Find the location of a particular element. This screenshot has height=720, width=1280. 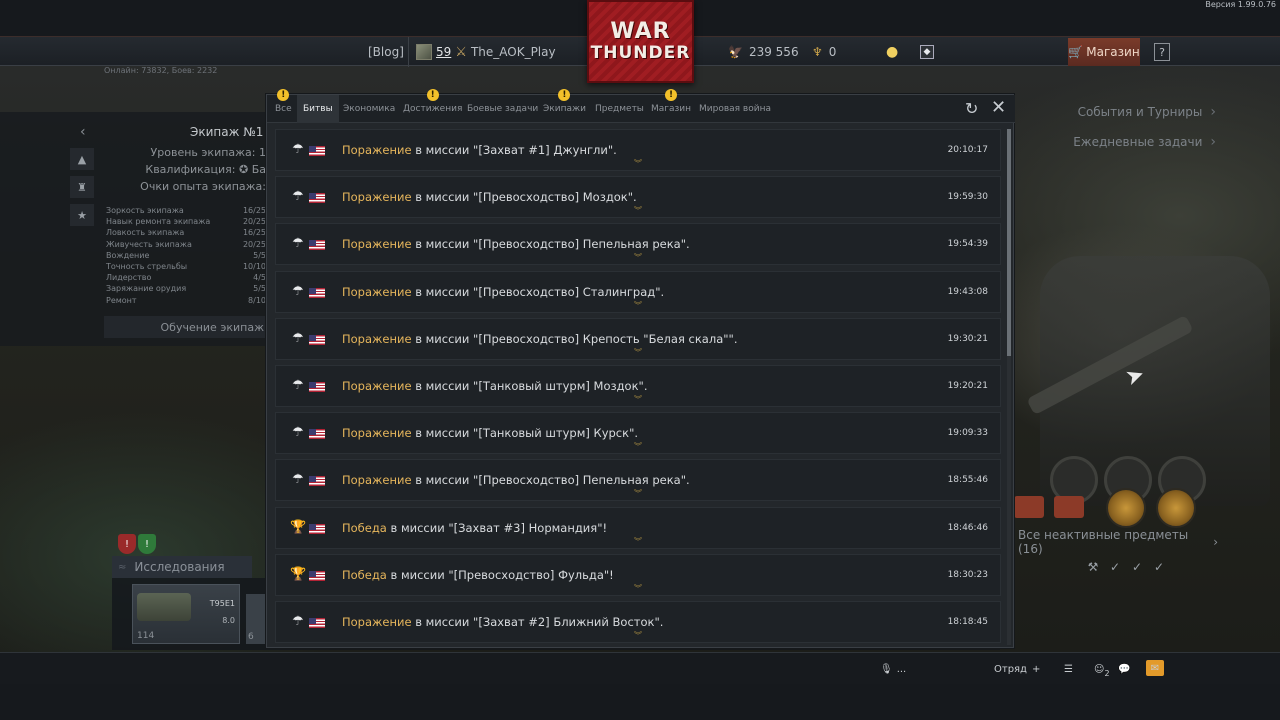

notifications-tab: Достижения! is located at coordinates (432, 106).